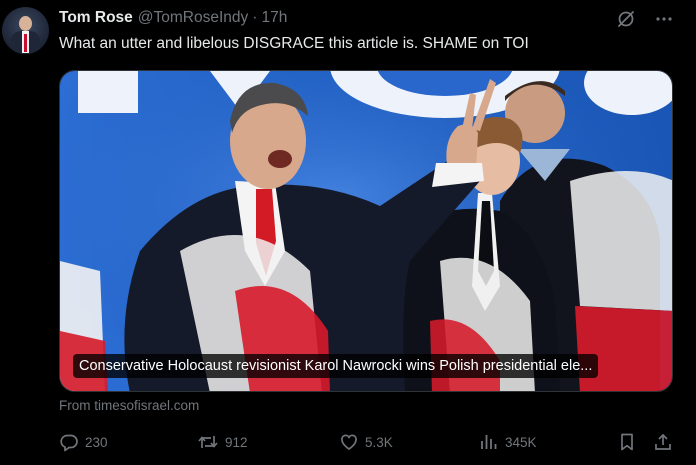  What do you see at coordinates (349, 442) in the screenshot?
I see `like-icon` at bounding box center [349, 442].